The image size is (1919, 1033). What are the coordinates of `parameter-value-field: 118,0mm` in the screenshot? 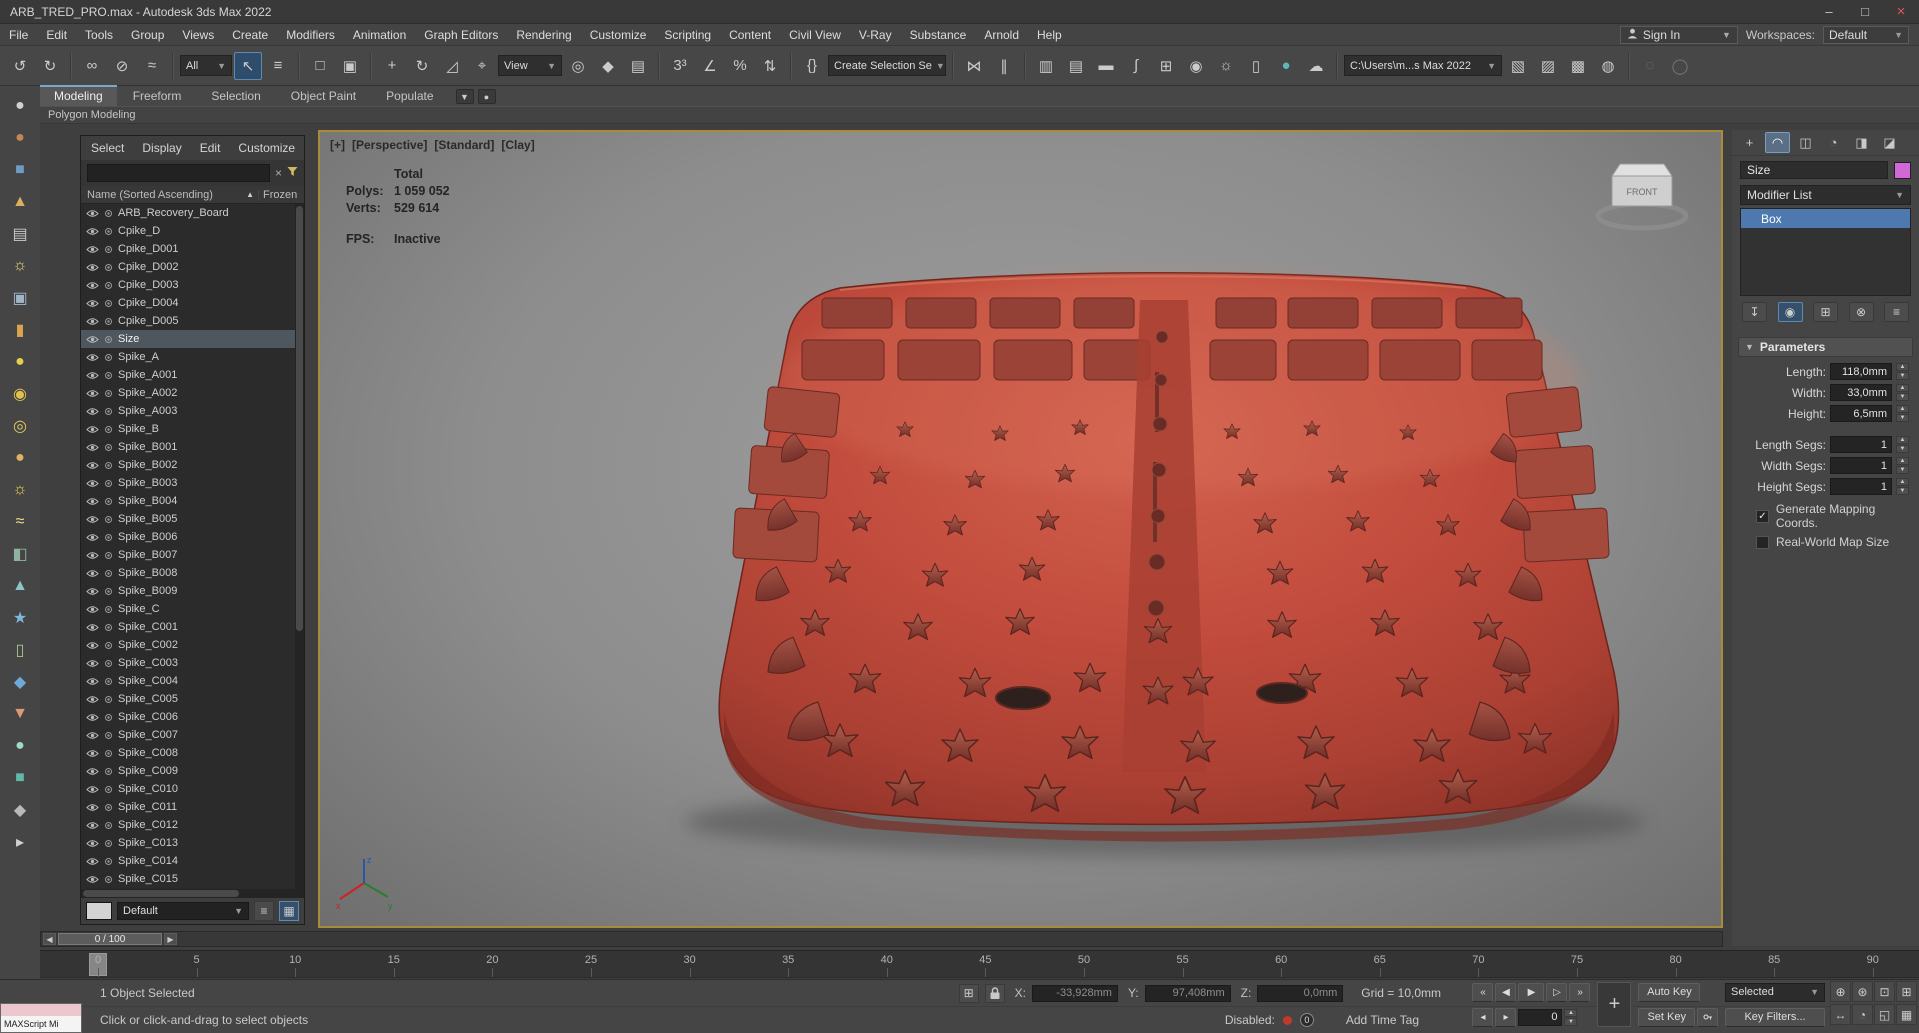 It's located at (1861, 371).